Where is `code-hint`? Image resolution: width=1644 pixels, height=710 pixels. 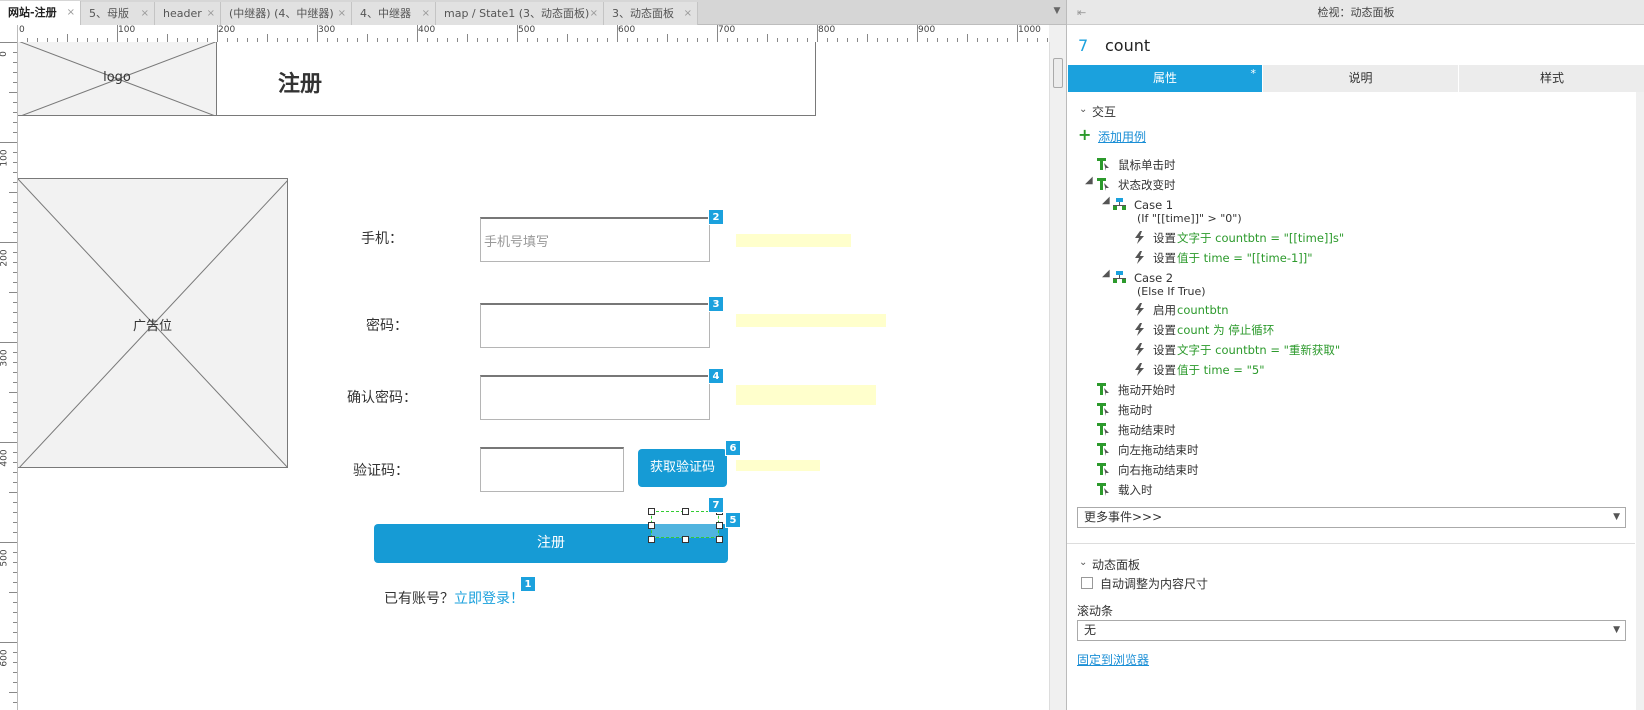
code-hint is located at coordinates (778, 465).